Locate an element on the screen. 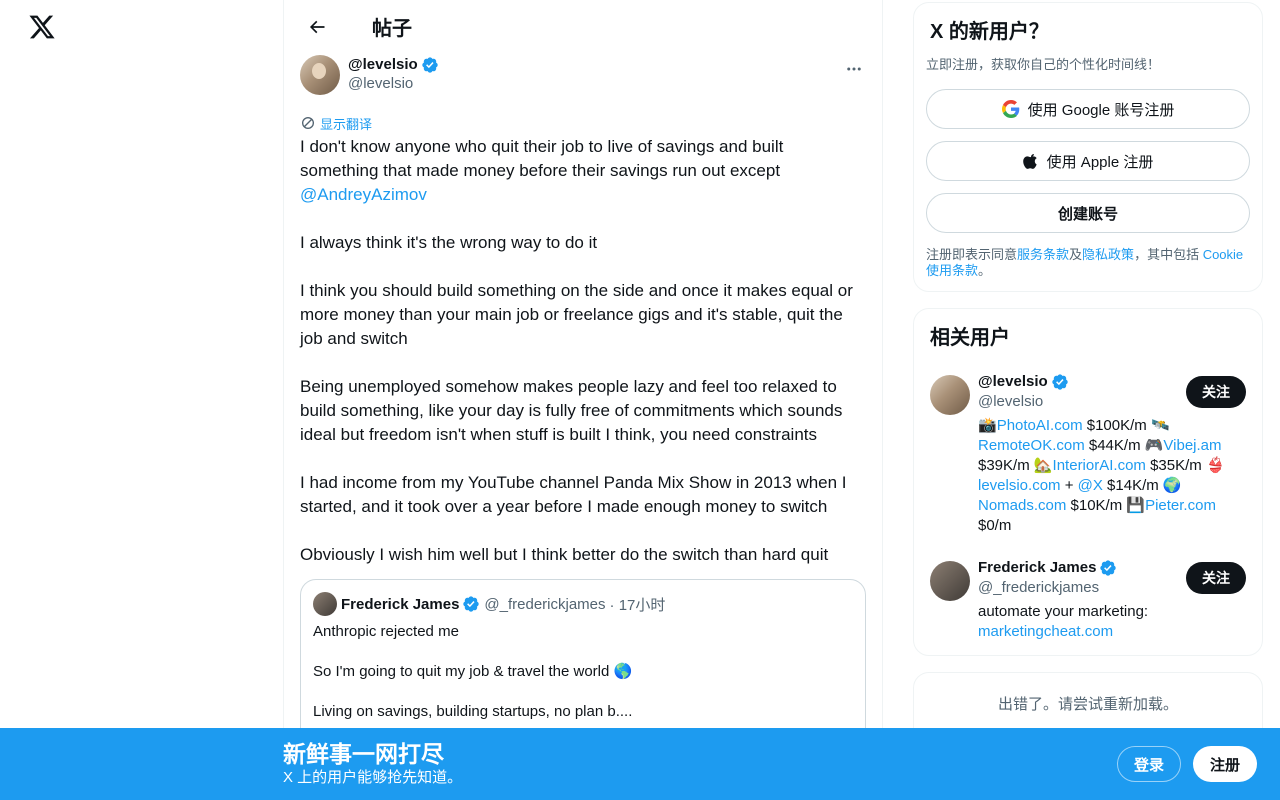 This screenshot has height=800, width=1280. mention-link: @AndreyAzimov is located at coordinates (363, 194).